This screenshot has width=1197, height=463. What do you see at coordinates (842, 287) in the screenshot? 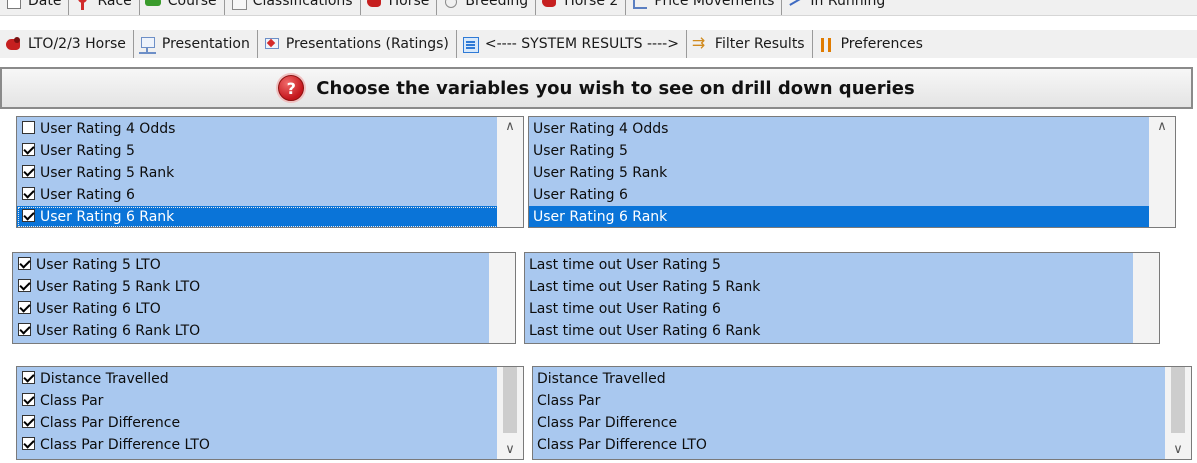
I see `list-item: Last time out User Rating 5 Rank` at bounding box center [842, 287].